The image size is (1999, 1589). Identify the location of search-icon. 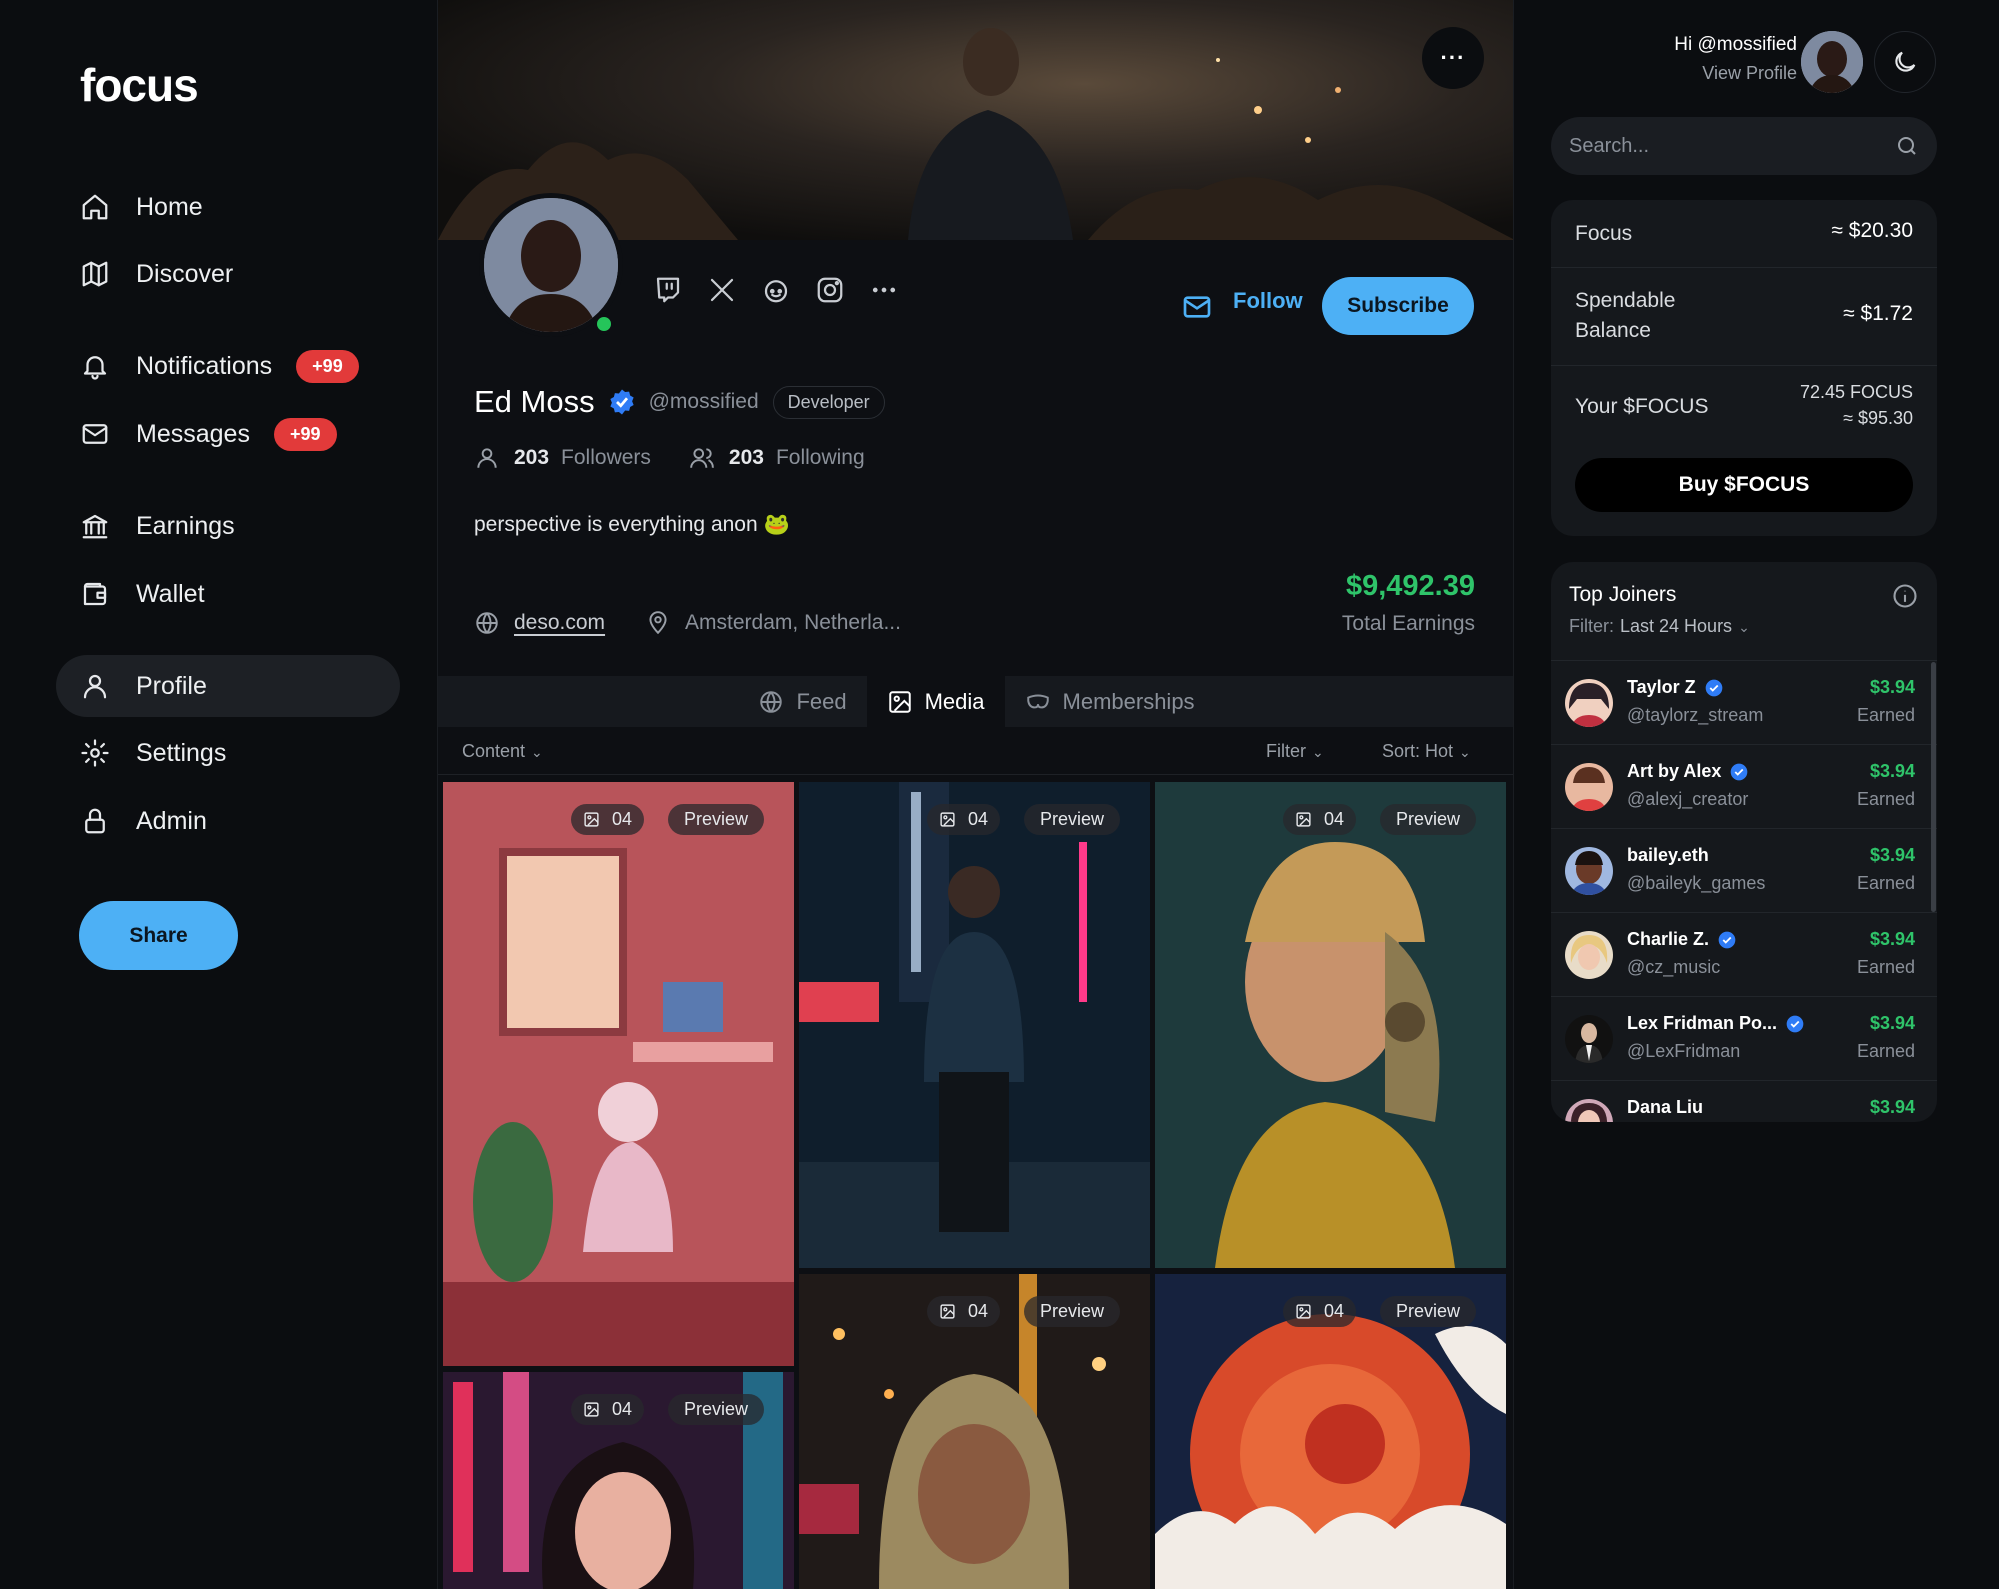
(1907, 146).